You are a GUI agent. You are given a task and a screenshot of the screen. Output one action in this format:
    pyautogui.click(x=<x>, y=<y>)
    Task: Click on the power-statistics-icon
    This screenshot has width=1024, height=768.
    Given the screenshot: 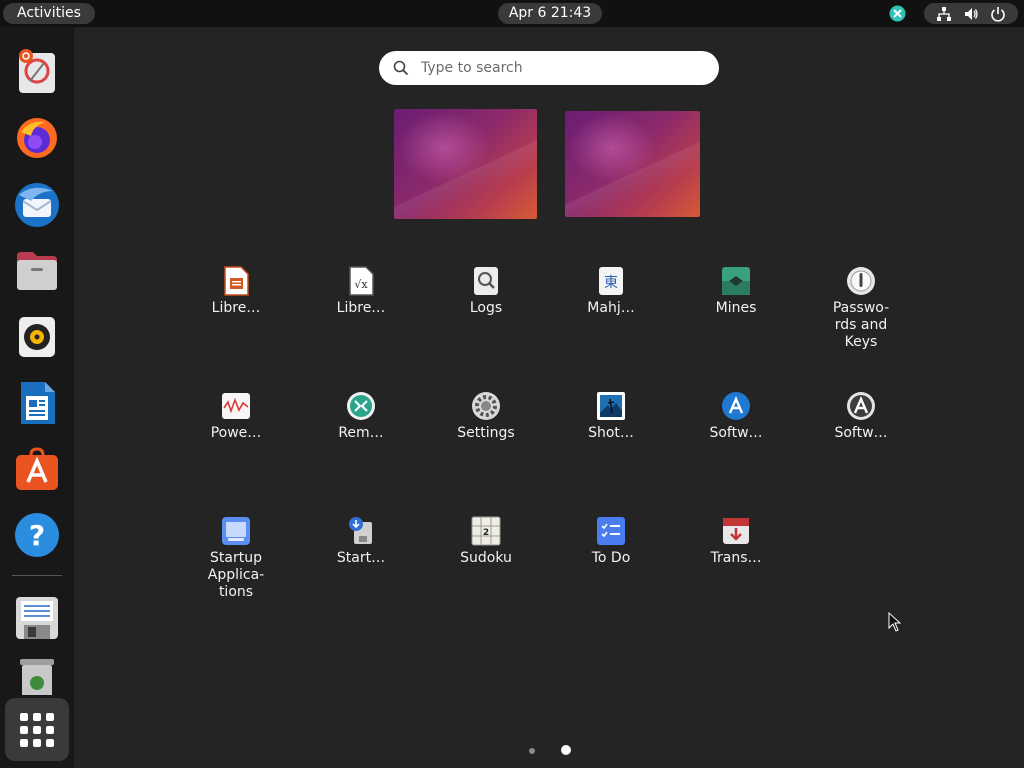 What is the action you would take?
    pyautogui.click(x=236, y=406)
    